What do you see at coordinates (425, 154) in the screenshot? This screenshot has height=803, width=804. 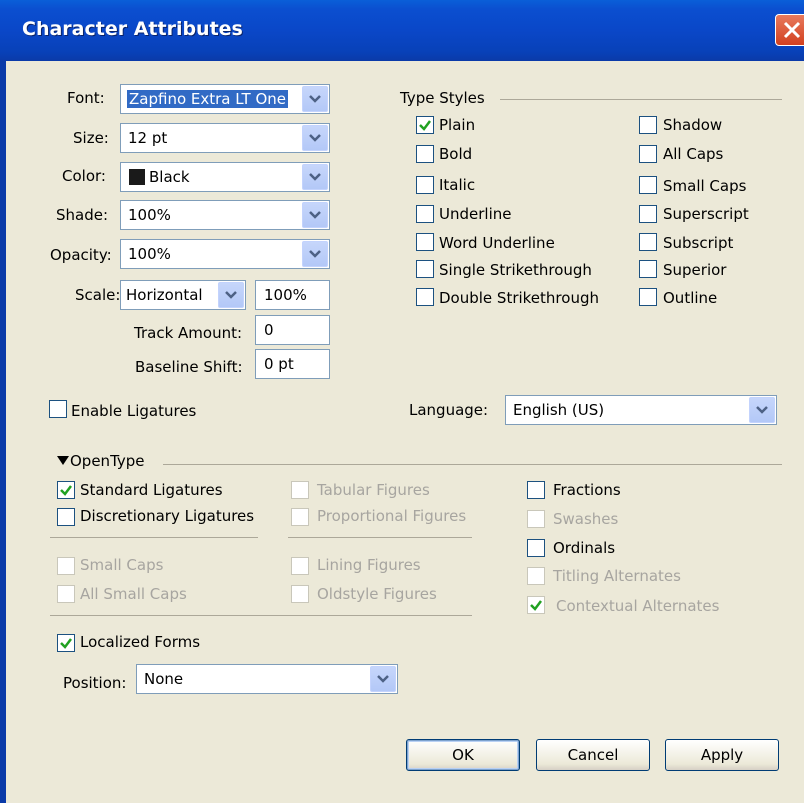 I see `bold-checkbox` at bounding box center [425, 154].